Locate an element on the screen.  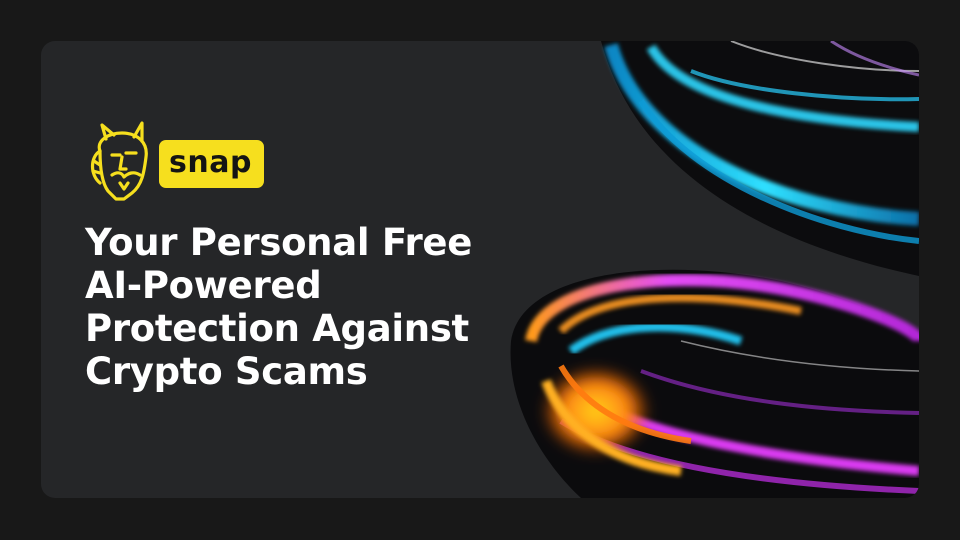
headline-line: AI-Powered is located at coordinates (203, 285).